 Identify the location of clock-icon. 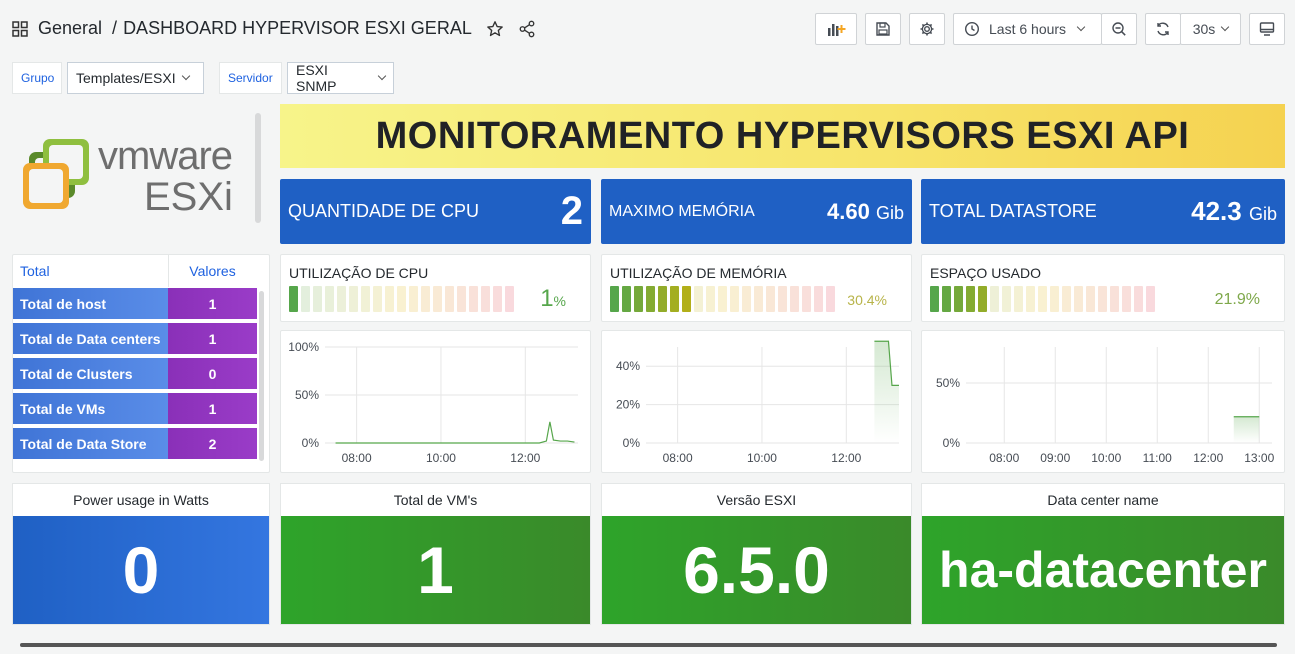
(972, 29).